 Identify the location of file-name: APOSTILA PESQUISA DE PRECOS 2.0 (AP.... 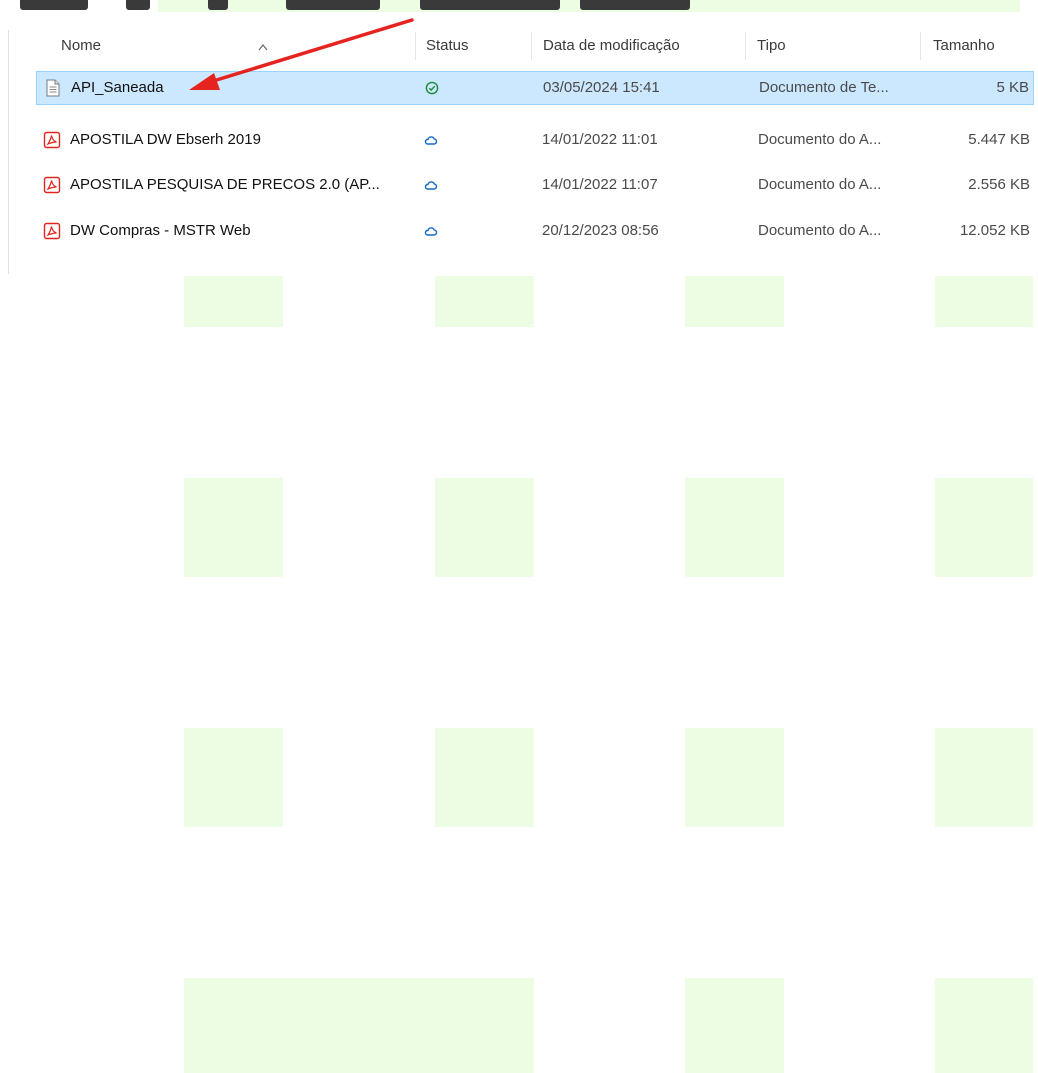
(225, 184).